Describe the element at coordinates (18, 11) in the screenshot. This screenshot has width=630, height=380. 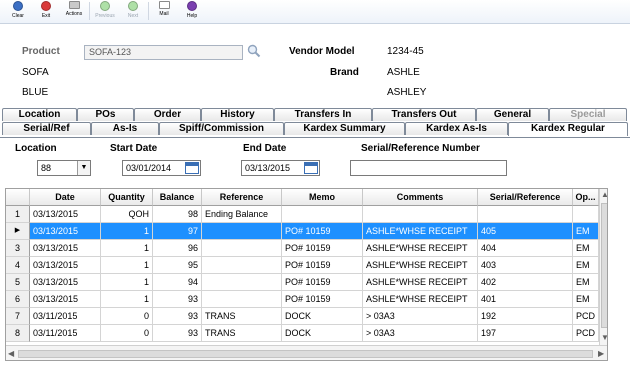
I see `clear-button: Clear` at that location.